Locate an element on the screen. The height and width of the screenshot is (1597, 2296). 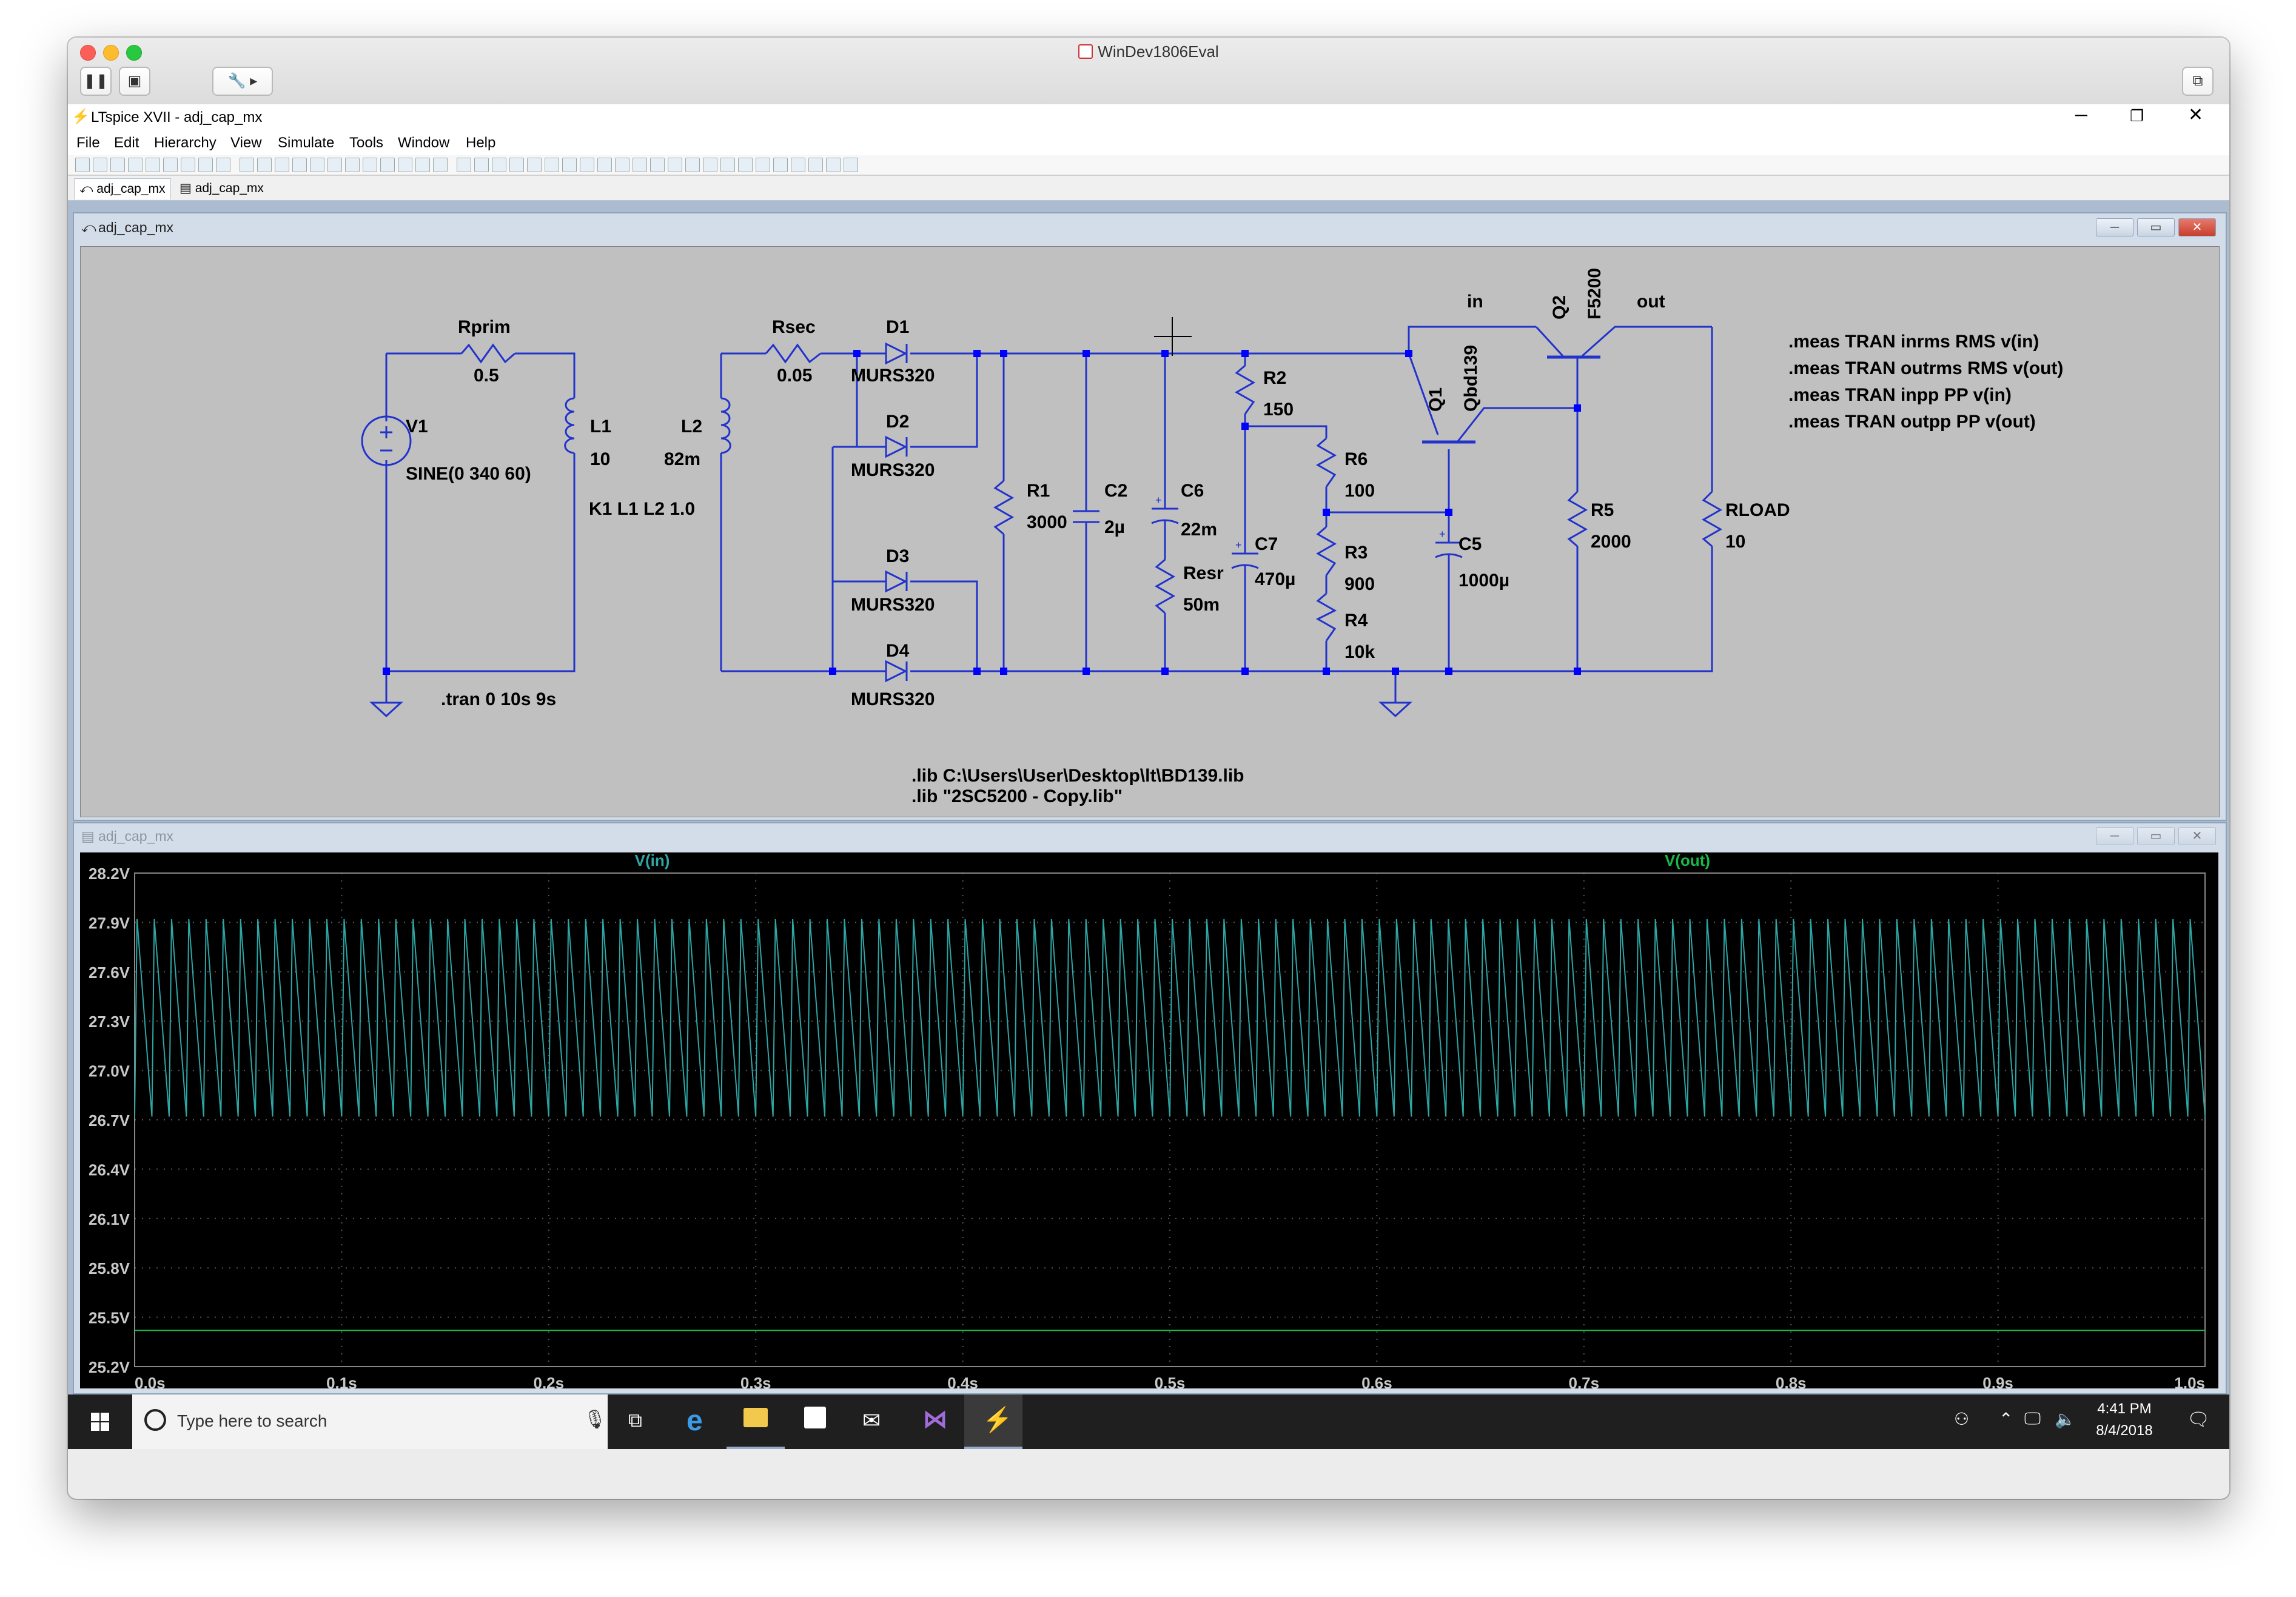
menu-help: Help is located at coordinates (480, 143).